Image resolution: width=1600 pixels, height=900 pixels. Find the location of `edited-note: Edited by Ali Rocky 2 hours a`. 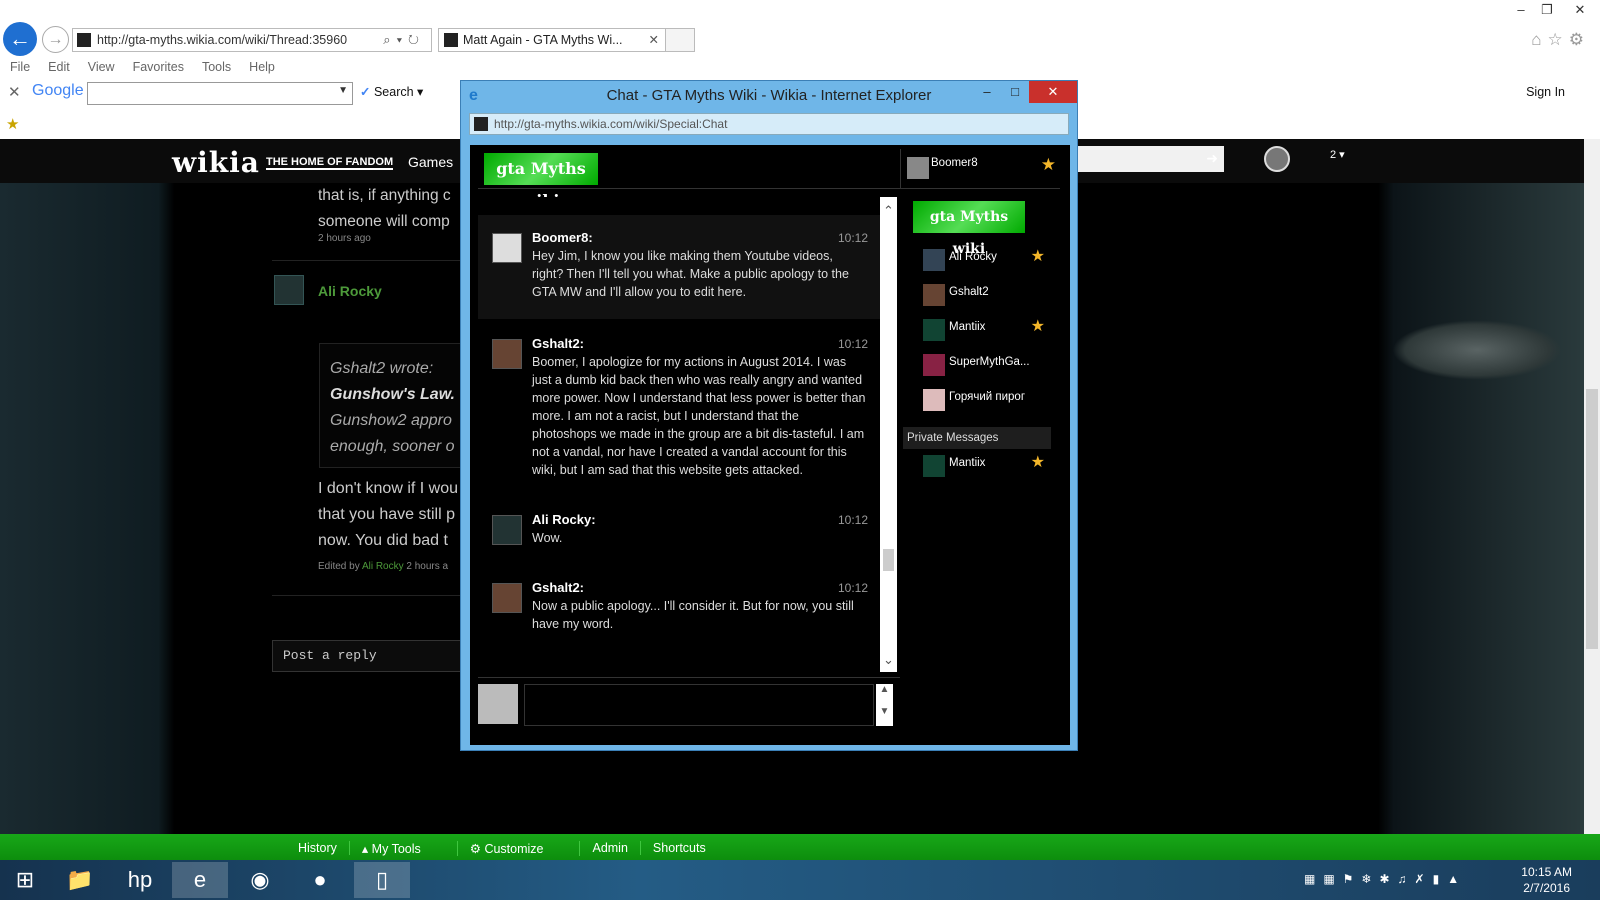

edited-note: Edited by Ali Rocky 2 hours a is located at coordinates (383, 566).